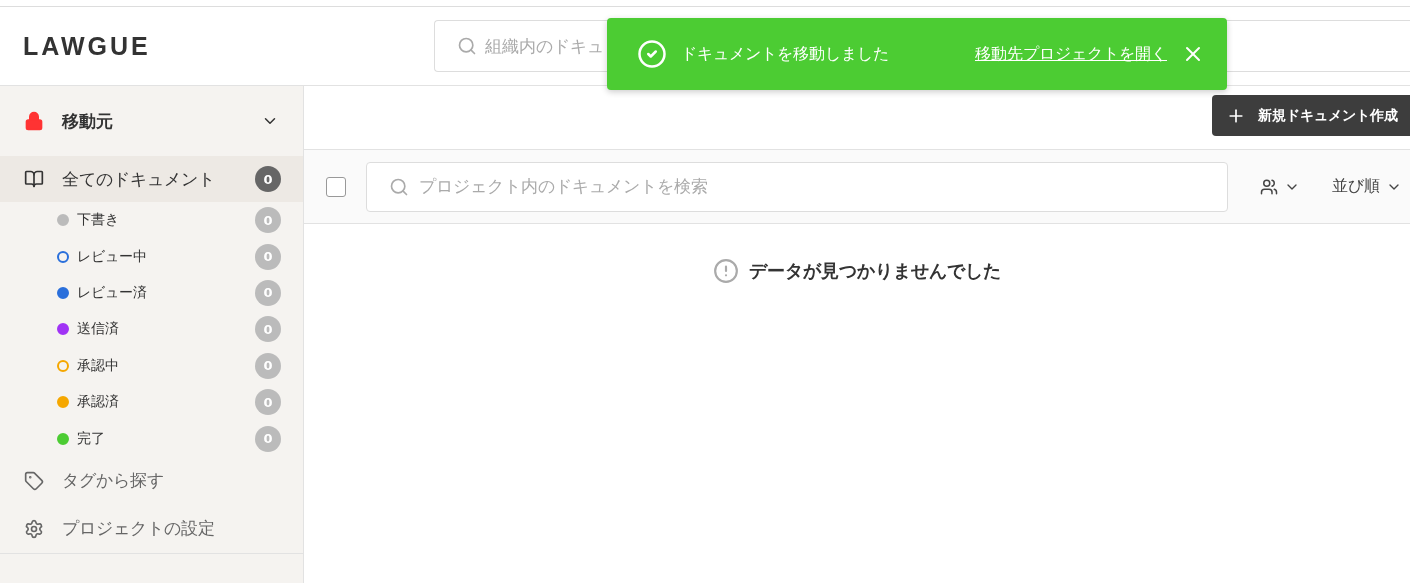 The width and height of the screenshot is (1410, 583). Describe the element at coordinates (34, 528) in the screenshot. I see `settings-icon` at that location.